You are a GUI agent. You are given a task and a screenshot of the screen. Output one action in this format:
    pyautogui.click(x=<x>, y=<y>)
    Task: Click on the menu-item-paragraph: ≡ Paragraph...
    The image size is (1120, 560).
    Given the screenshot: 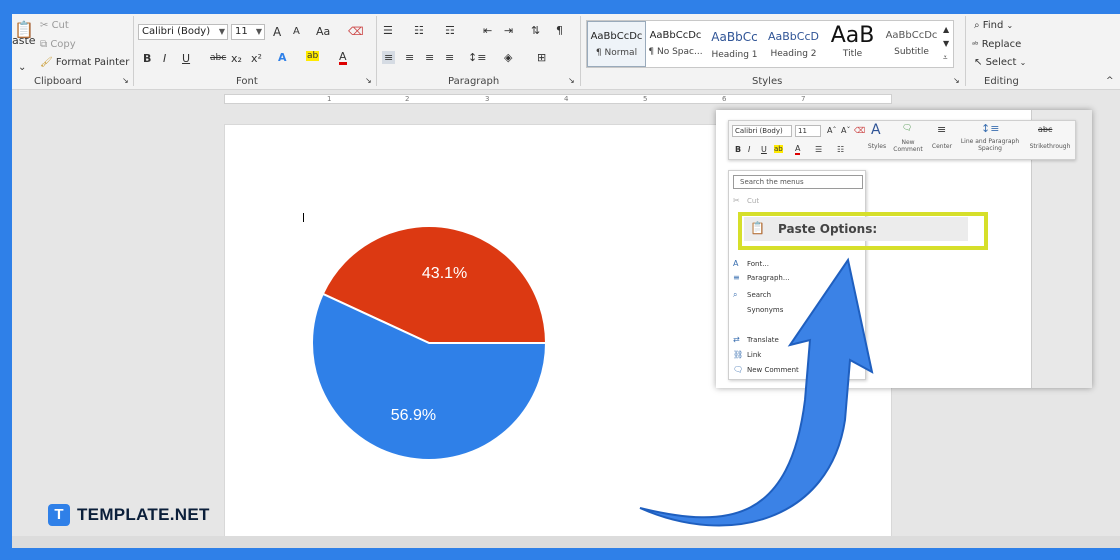 What is the action you would take?
    pyautogui.click(x=761, y=278)
    